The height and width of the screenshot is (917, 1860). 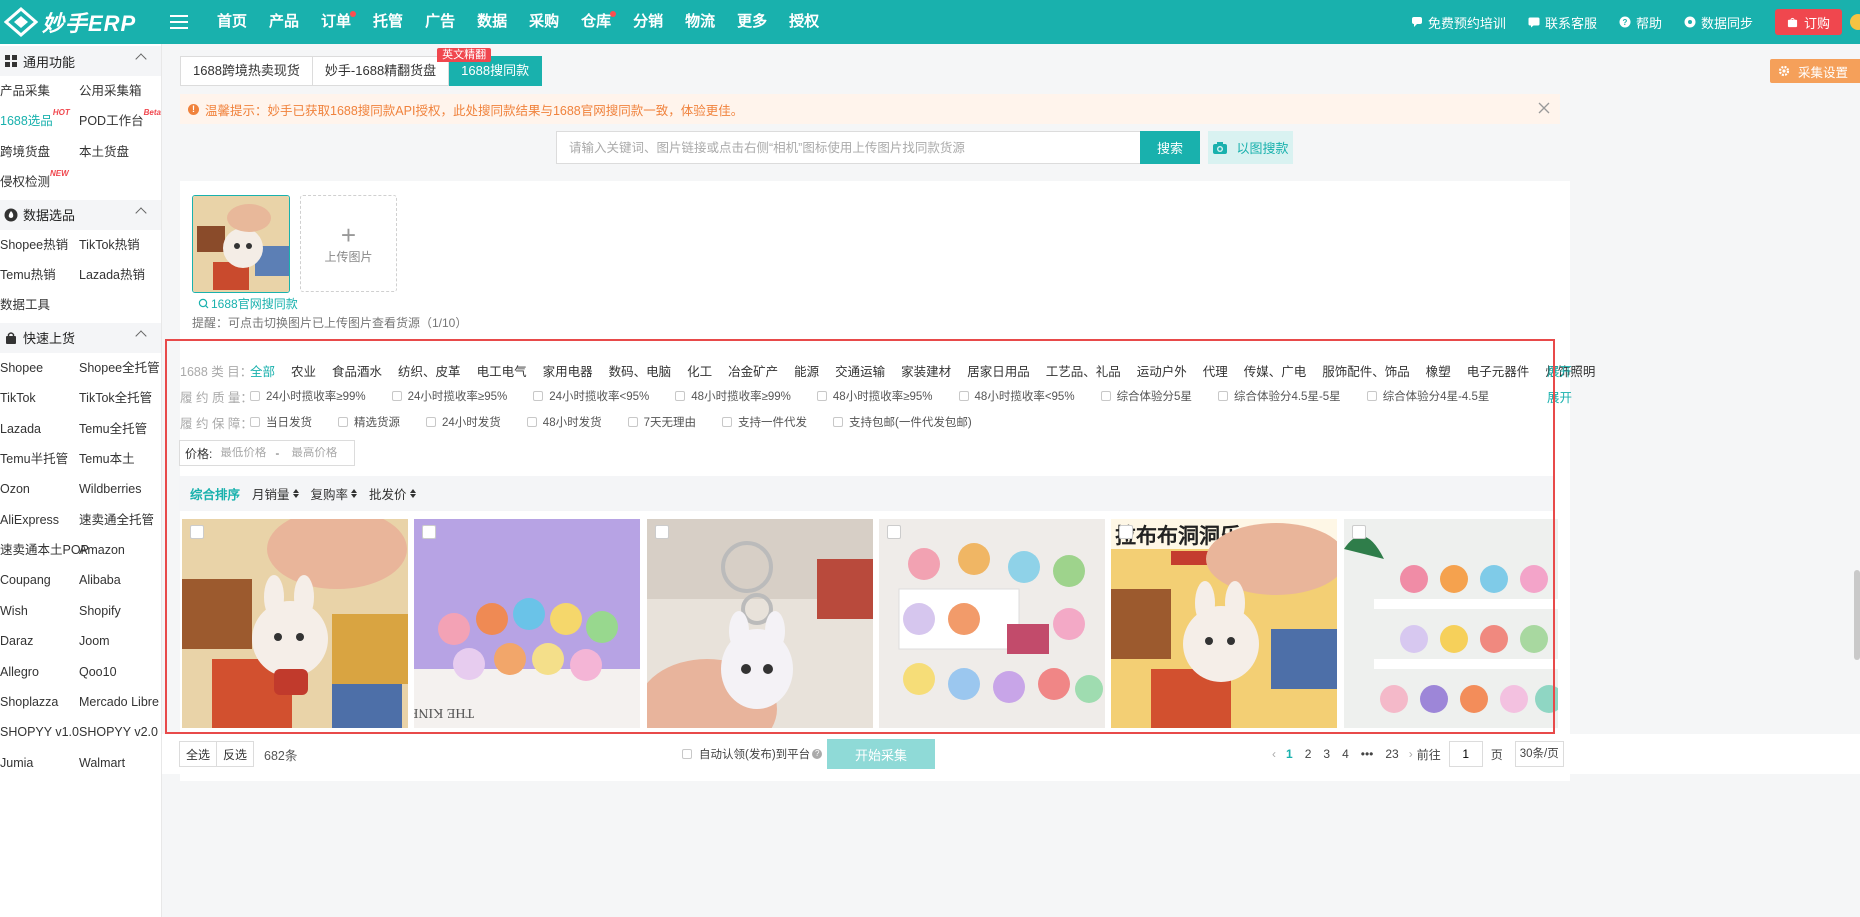 I want to click on category-option: 纺织、皮革, so click(x=429, y=370).